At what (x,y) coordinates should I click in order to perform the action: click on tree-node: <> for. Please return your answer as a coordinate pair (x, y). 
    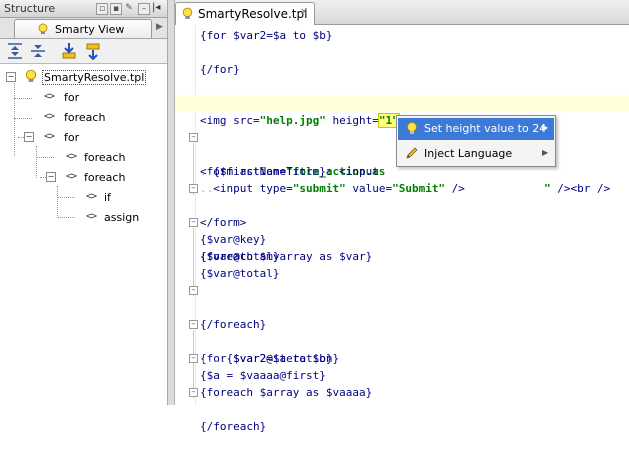
    Looking at the image, I should click on (94, 97).